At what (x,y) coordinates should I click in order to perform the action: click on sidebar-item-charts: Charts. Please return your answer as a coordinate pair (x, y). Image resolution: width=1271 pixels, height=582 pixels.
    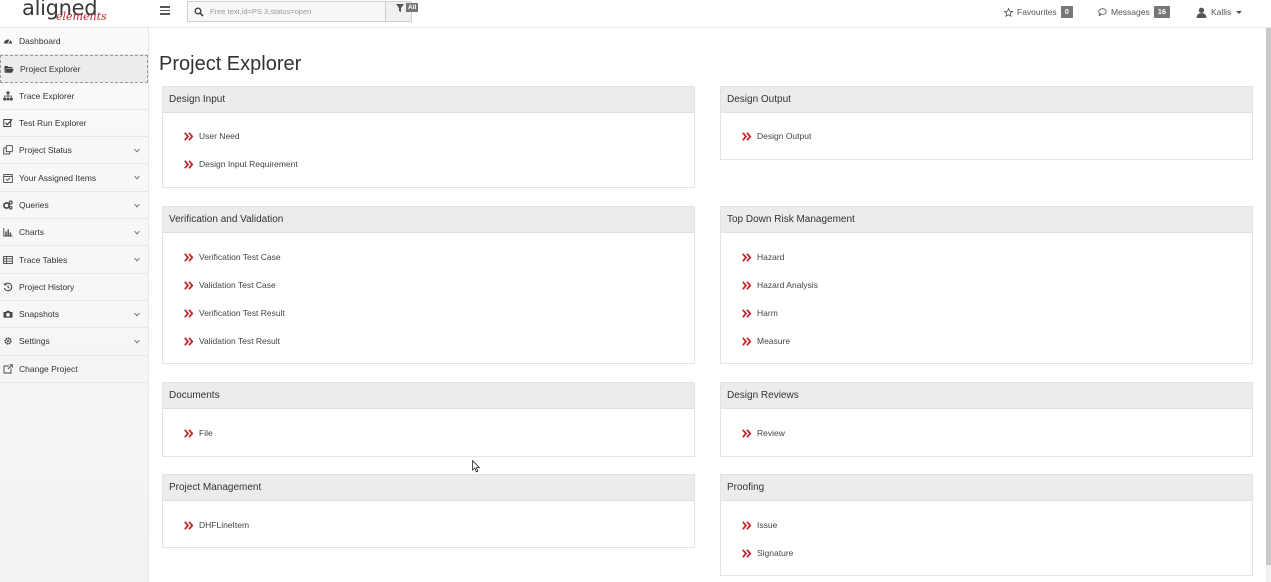
    Looking at the image, I should click on (74, 233).